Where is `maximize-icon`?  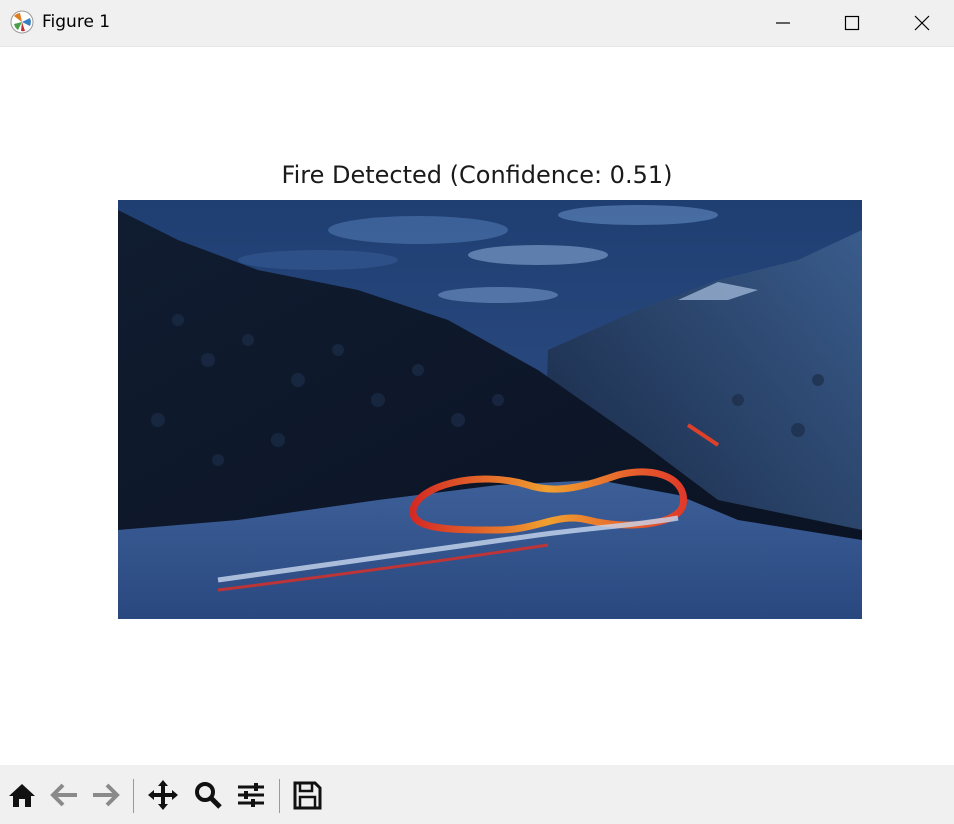 maximize-icon is located at coordinates (852, 23).